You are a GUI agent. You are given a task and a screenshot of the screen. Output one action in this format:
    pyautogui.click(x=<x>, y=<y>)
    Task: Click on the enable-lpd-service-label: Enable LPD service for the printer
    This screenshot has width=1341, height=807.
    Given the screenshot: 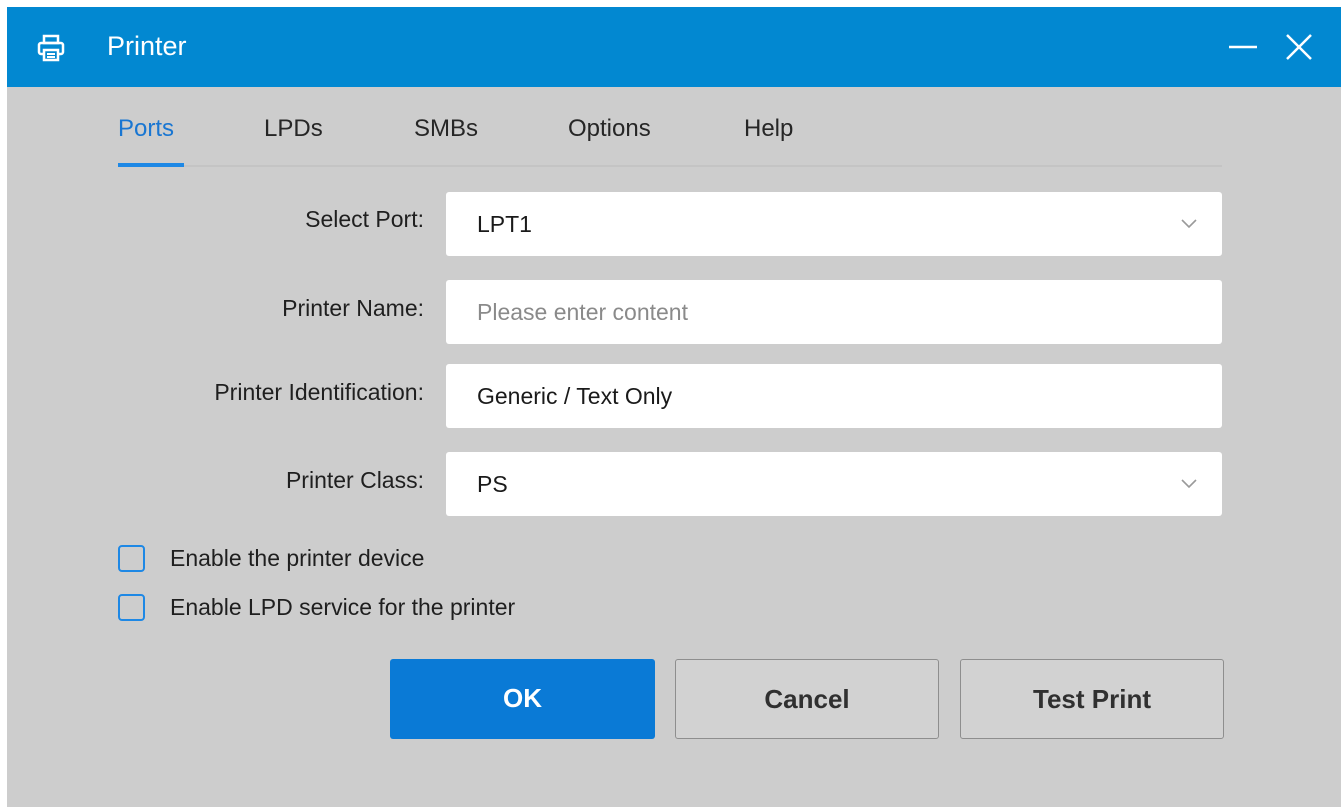 What is the action you would take?
    pyautogui.click(x=343, y=607)
    